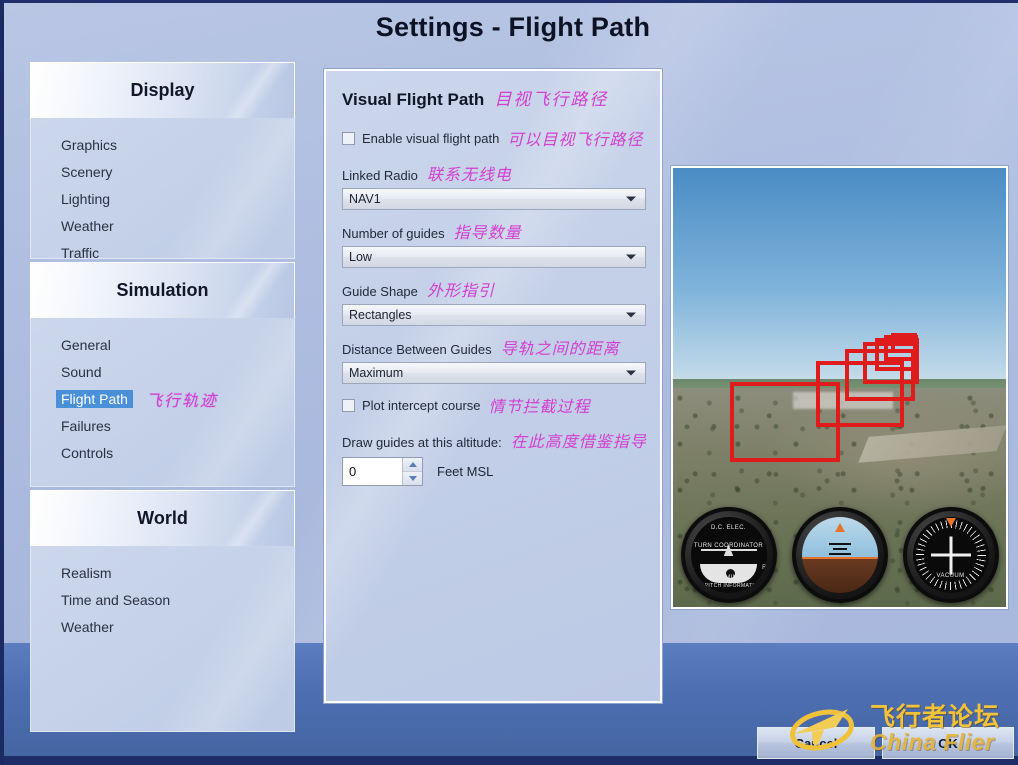  I want to click on nav-header-world: World, so click(162, 518).